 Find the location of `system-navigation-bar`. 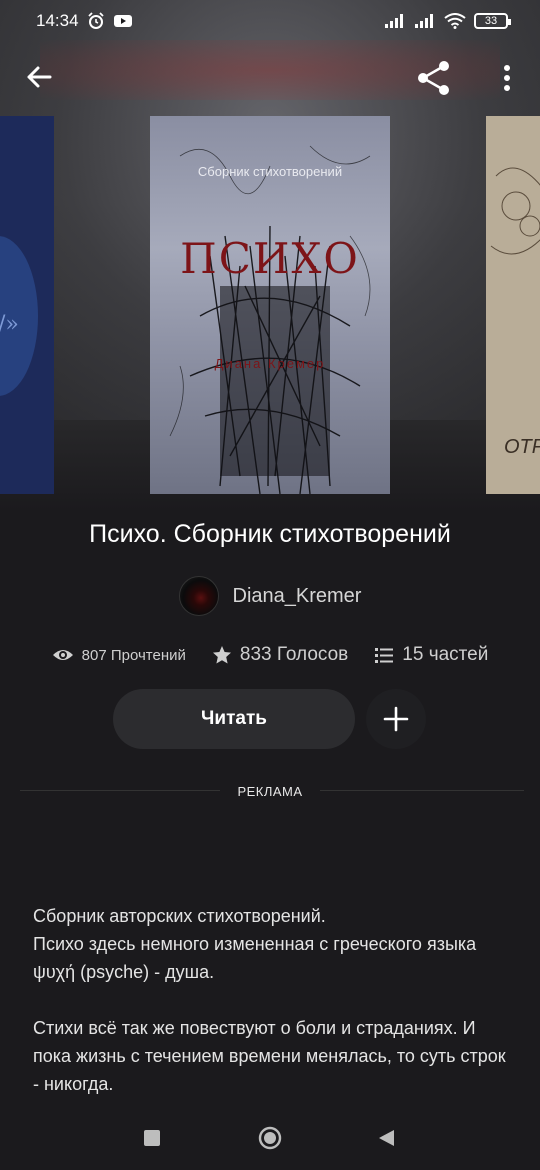

system-navigation-bar is located at coordinates (270, 1140).